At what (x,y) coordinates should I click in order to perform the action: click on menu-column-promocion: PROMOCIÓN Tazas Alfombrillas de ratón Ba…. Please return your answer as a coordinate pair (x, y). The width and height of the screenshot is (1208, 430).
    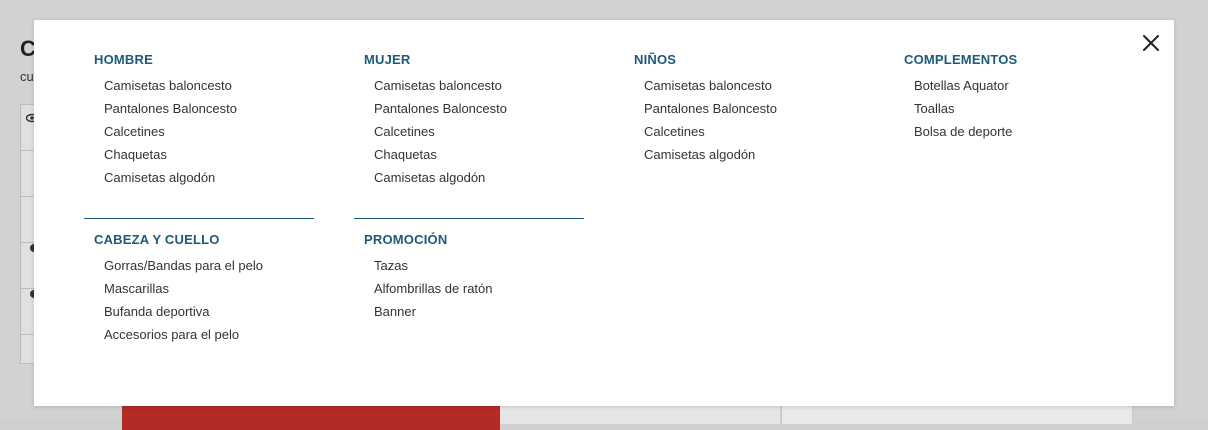
    Looking at the image, I should click on (479, 277).